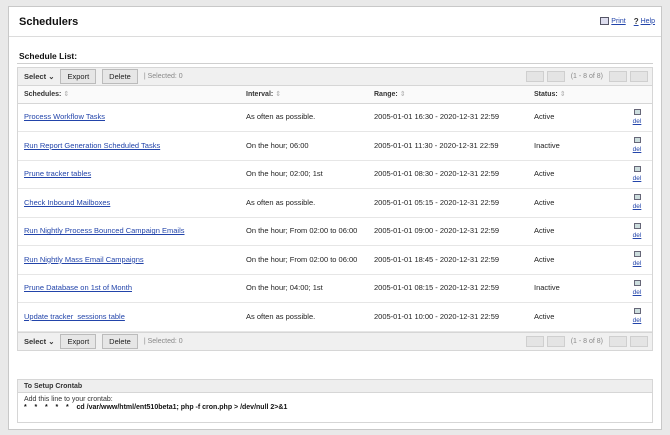 The height and width of the screenshot is (435, 670). What do you see at coordinates (64, 116) in the screenshot?
I see `schedule-link: Process Workflow Tasks` at bounding box center [64, 116].